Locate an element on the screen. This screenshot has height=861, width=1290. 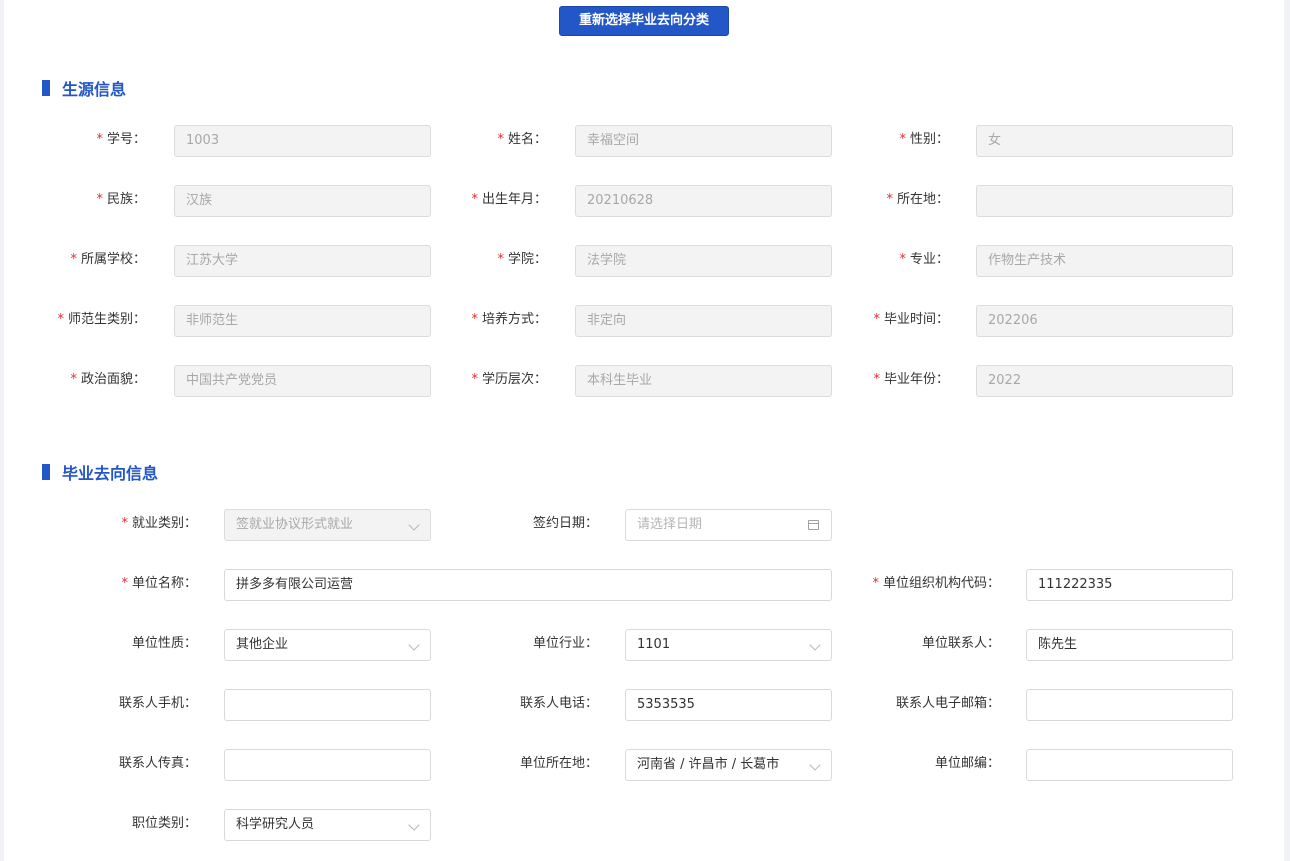
label-industry: 单位行业： is located at coordinates (565, 643).